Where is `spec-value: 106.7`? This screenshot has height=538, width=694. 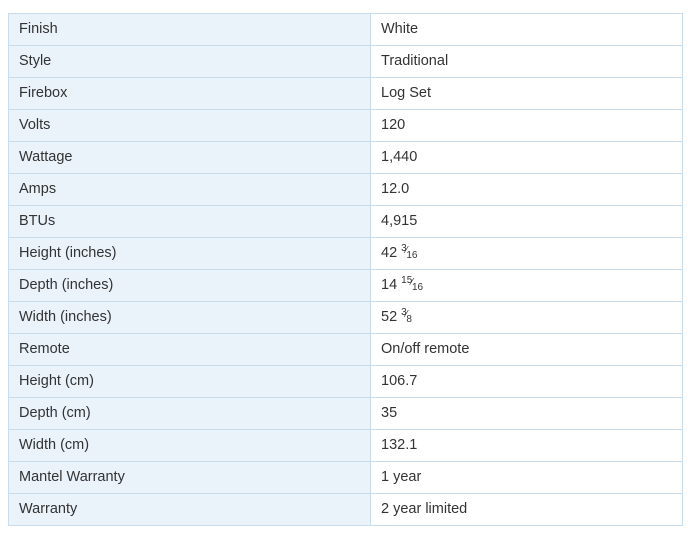
spec-value: 106.7 is located at coordinates (526, 381).